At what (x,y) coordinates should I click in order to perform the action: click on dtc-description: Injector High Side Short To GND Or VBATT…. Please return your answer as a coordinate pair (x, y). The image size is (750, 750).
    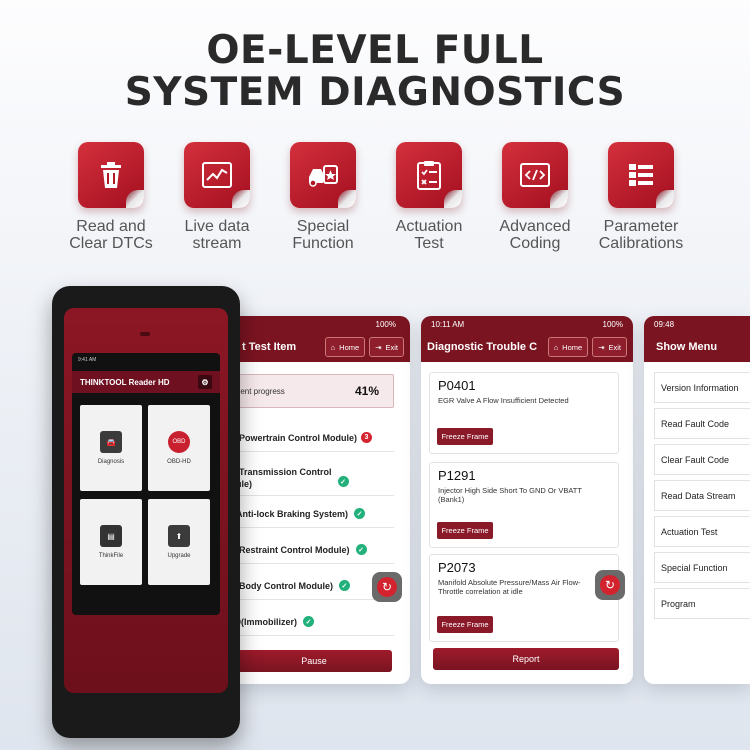
    Looking at the image, I should click on (510, 495).